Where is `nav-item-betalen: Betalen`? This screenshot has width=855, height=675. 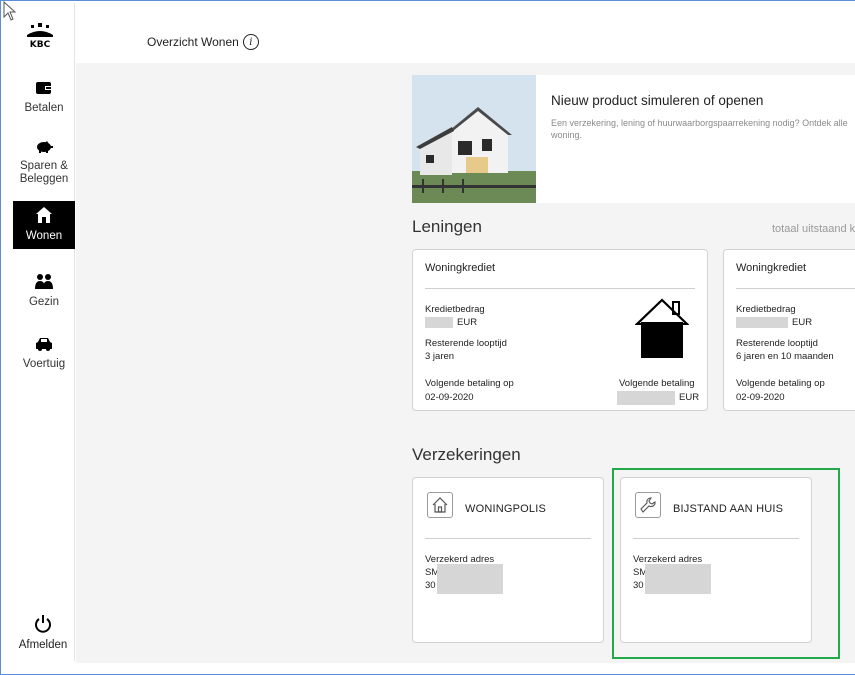 nav-item-betalen: Betalen is located at coordinates (44, 98).